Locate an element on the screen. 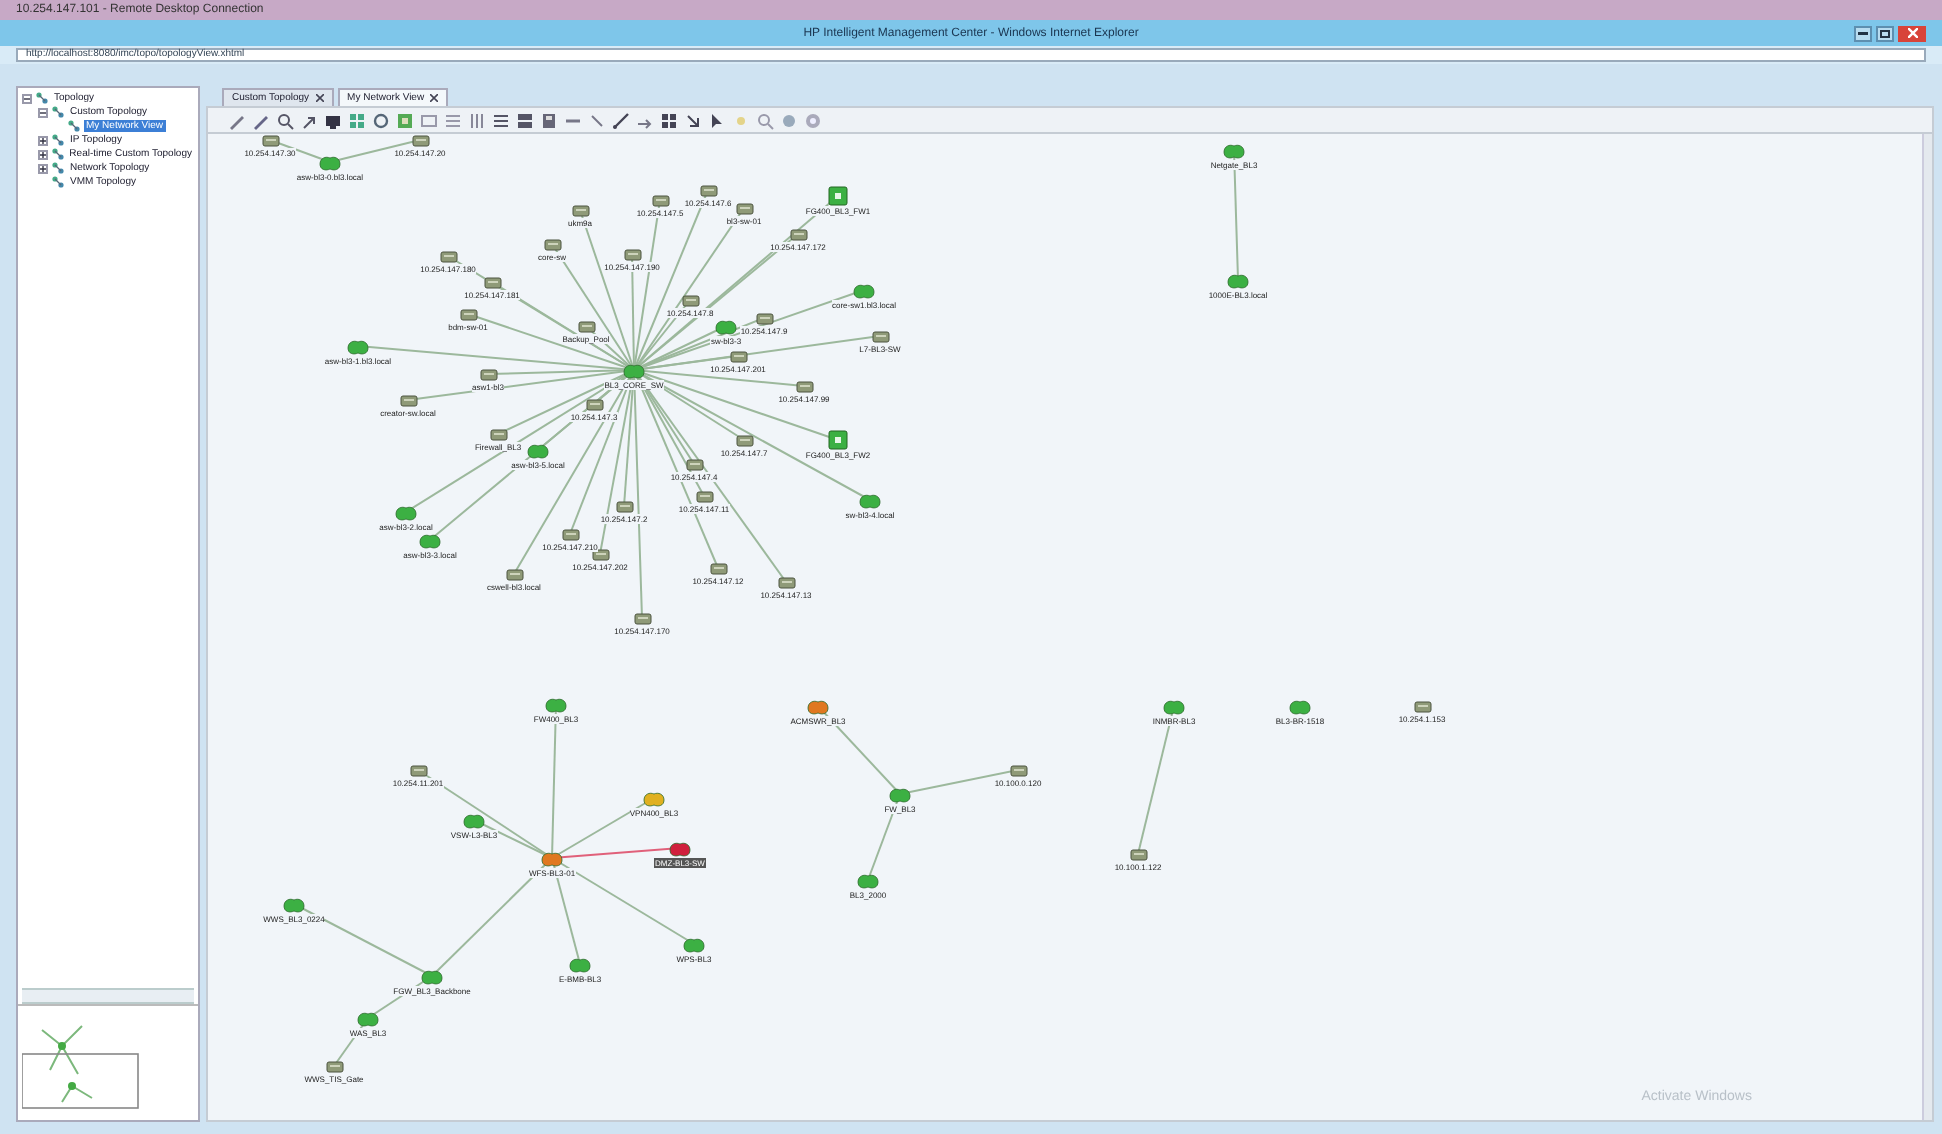 The width and height of the screenshot is (1942, 1134). monitor-icon is located at coordinates (333, 120).